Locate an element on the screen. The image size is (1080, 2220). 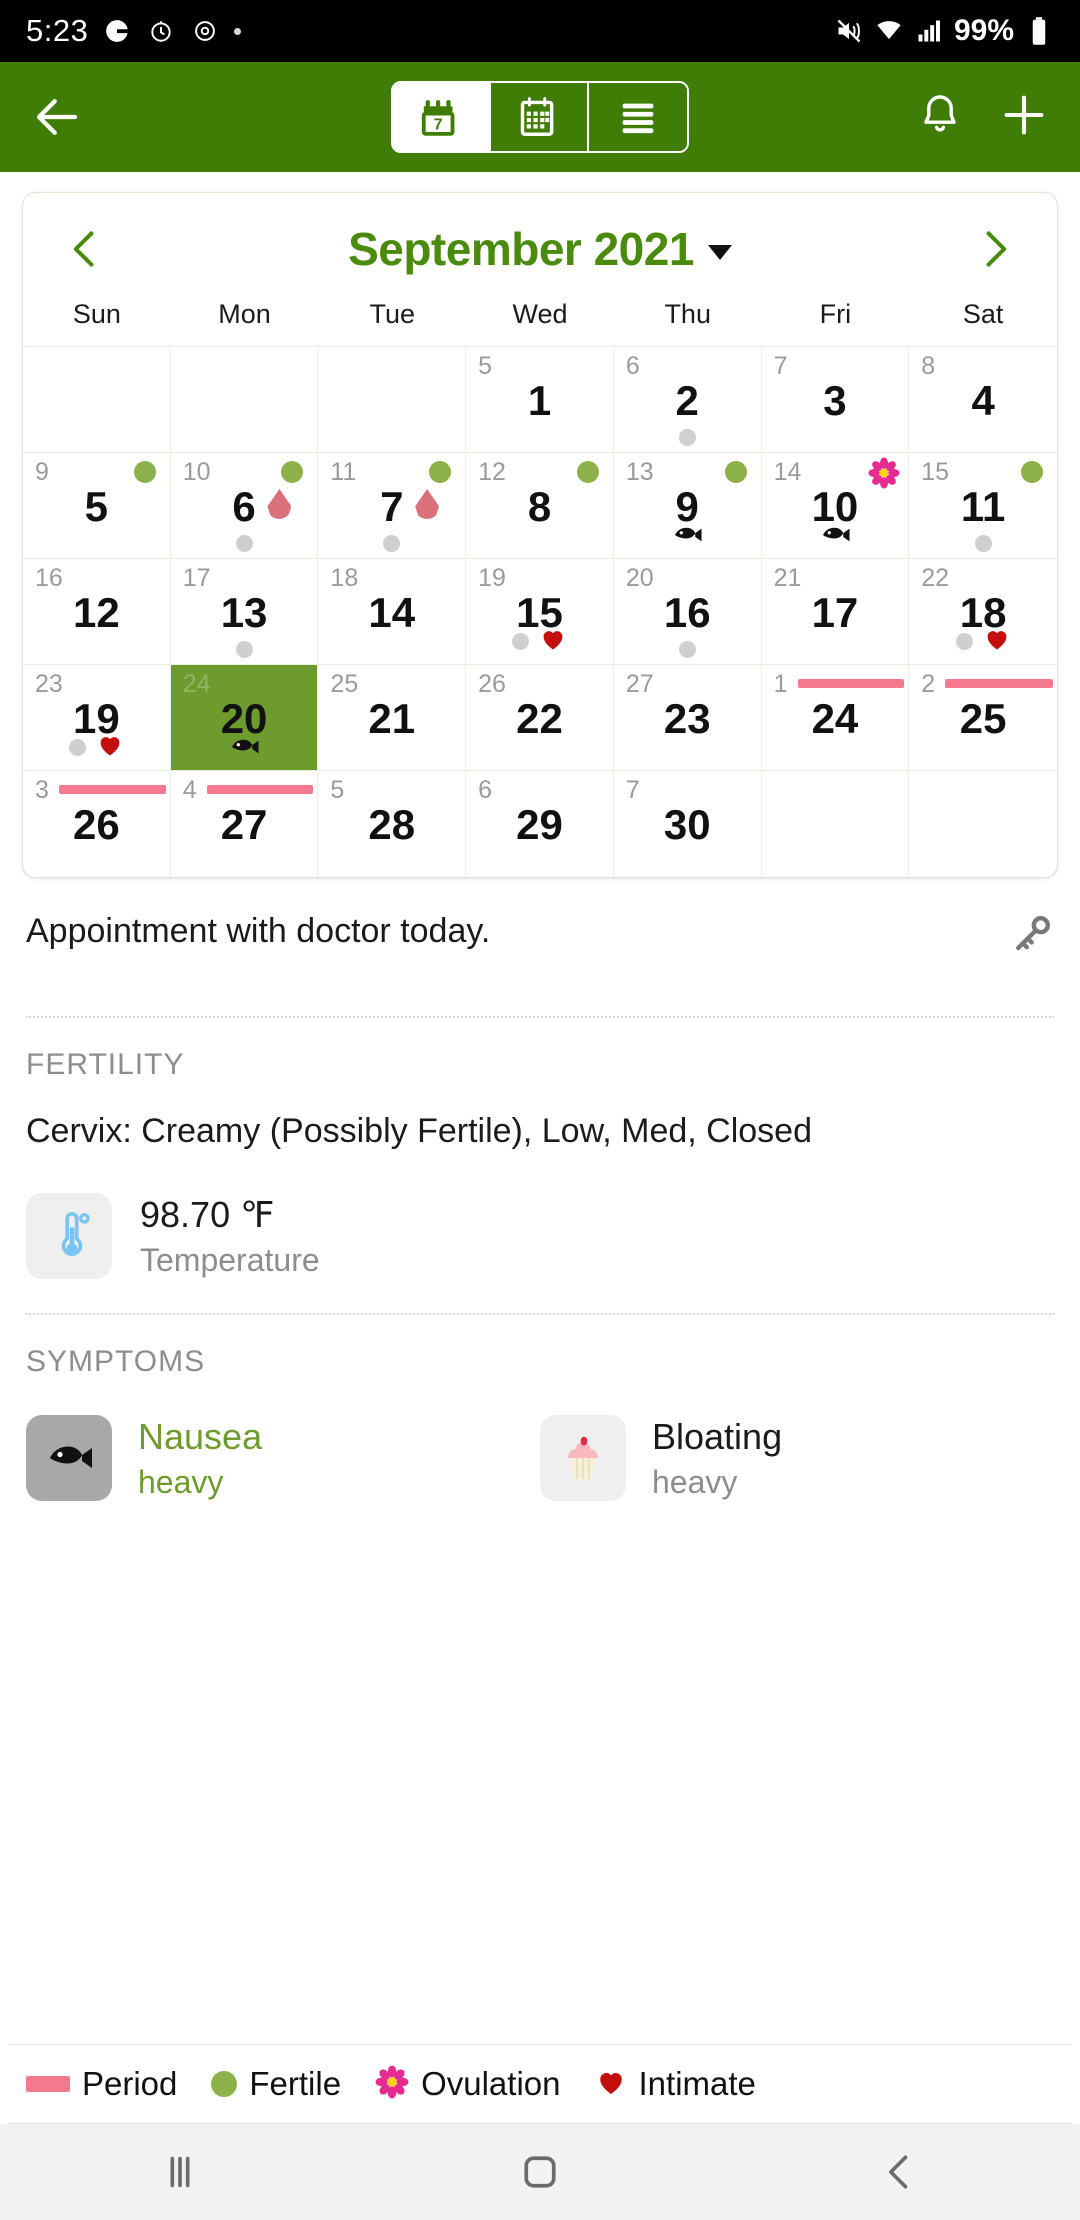
calendar-day-cell: 25 21 is located at coordinates (392, 718).